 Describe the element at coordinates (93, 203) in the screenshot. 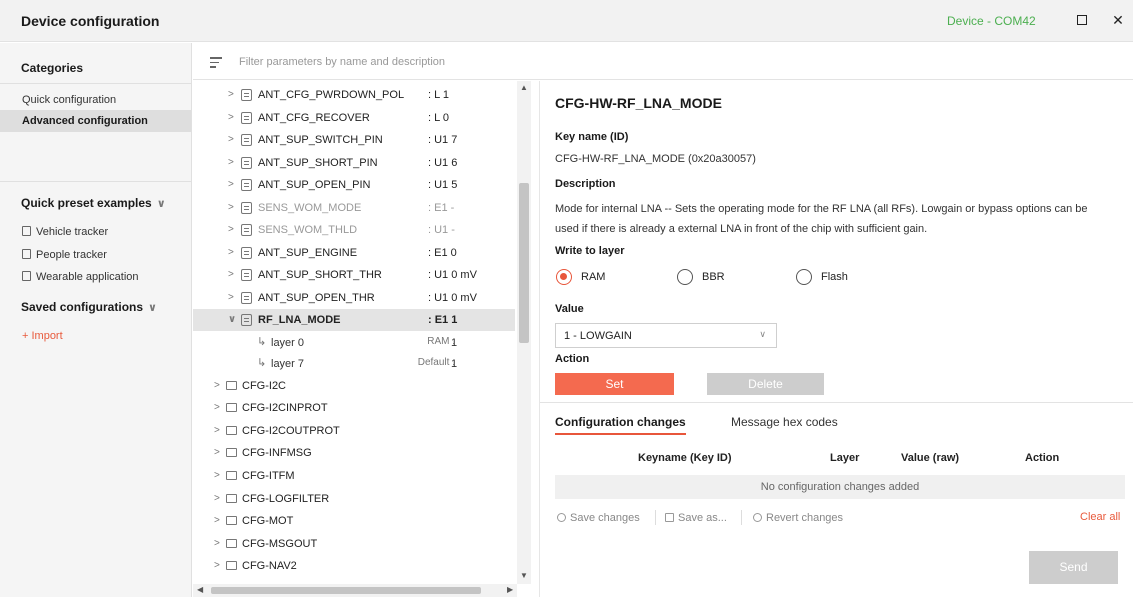

I see `presets-heading: Quick preset examples ∨` at that location.